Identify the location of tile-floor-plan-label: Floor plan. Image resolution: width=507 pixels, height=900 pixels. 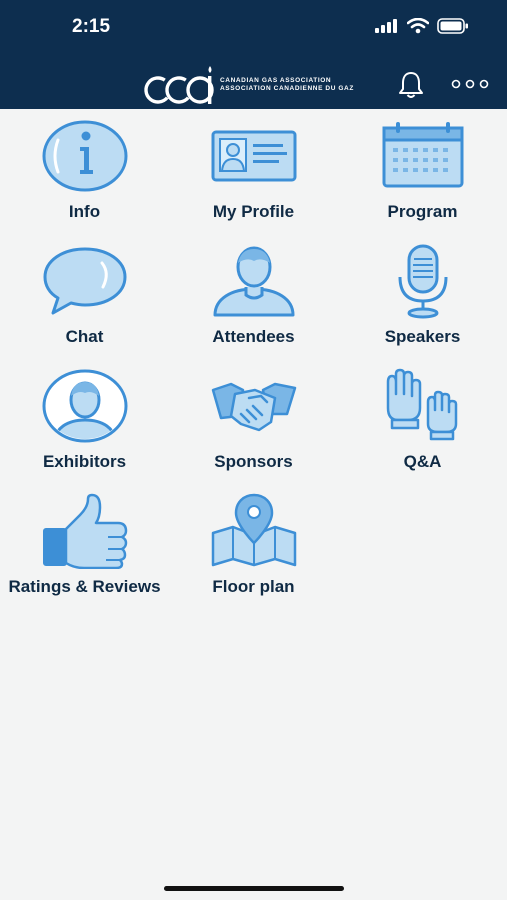
(253, 586).